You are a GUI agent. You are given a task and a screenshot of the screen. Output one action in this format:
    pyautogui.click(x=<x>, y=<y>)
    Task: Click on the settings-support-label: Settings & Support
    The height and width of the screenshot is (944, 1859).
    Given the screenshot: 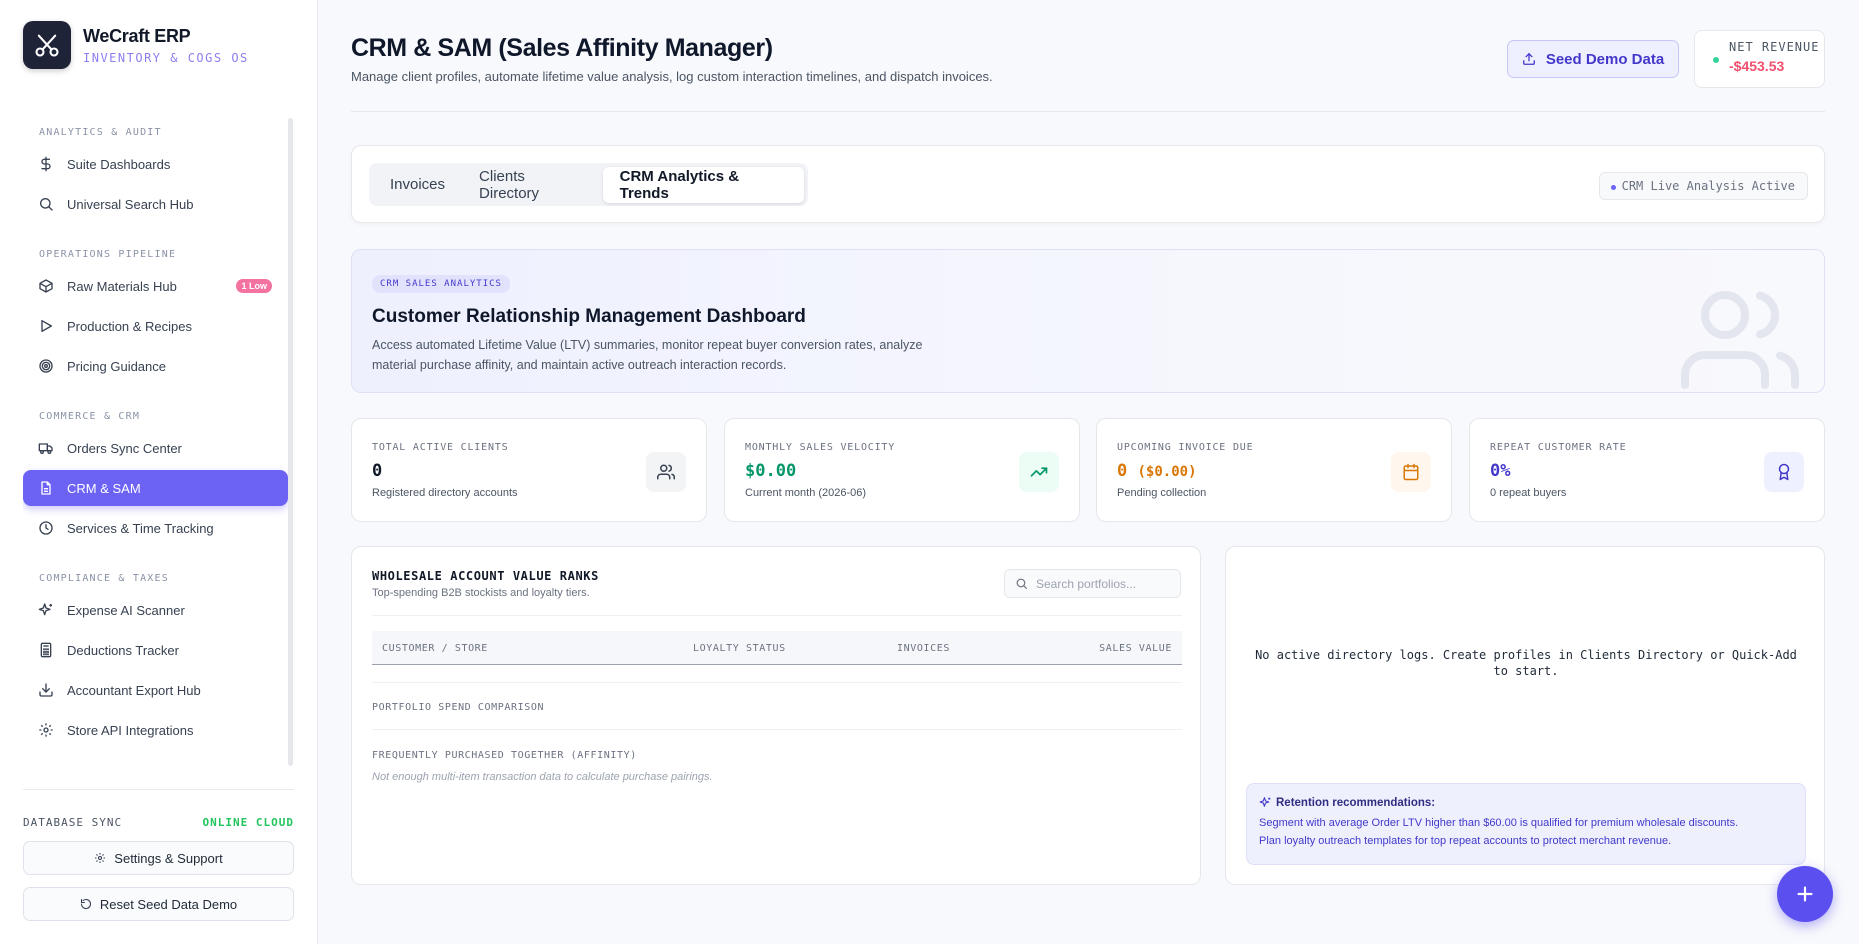 What is the action you would take?
    pyautogui.click(x=168, y=858)
    